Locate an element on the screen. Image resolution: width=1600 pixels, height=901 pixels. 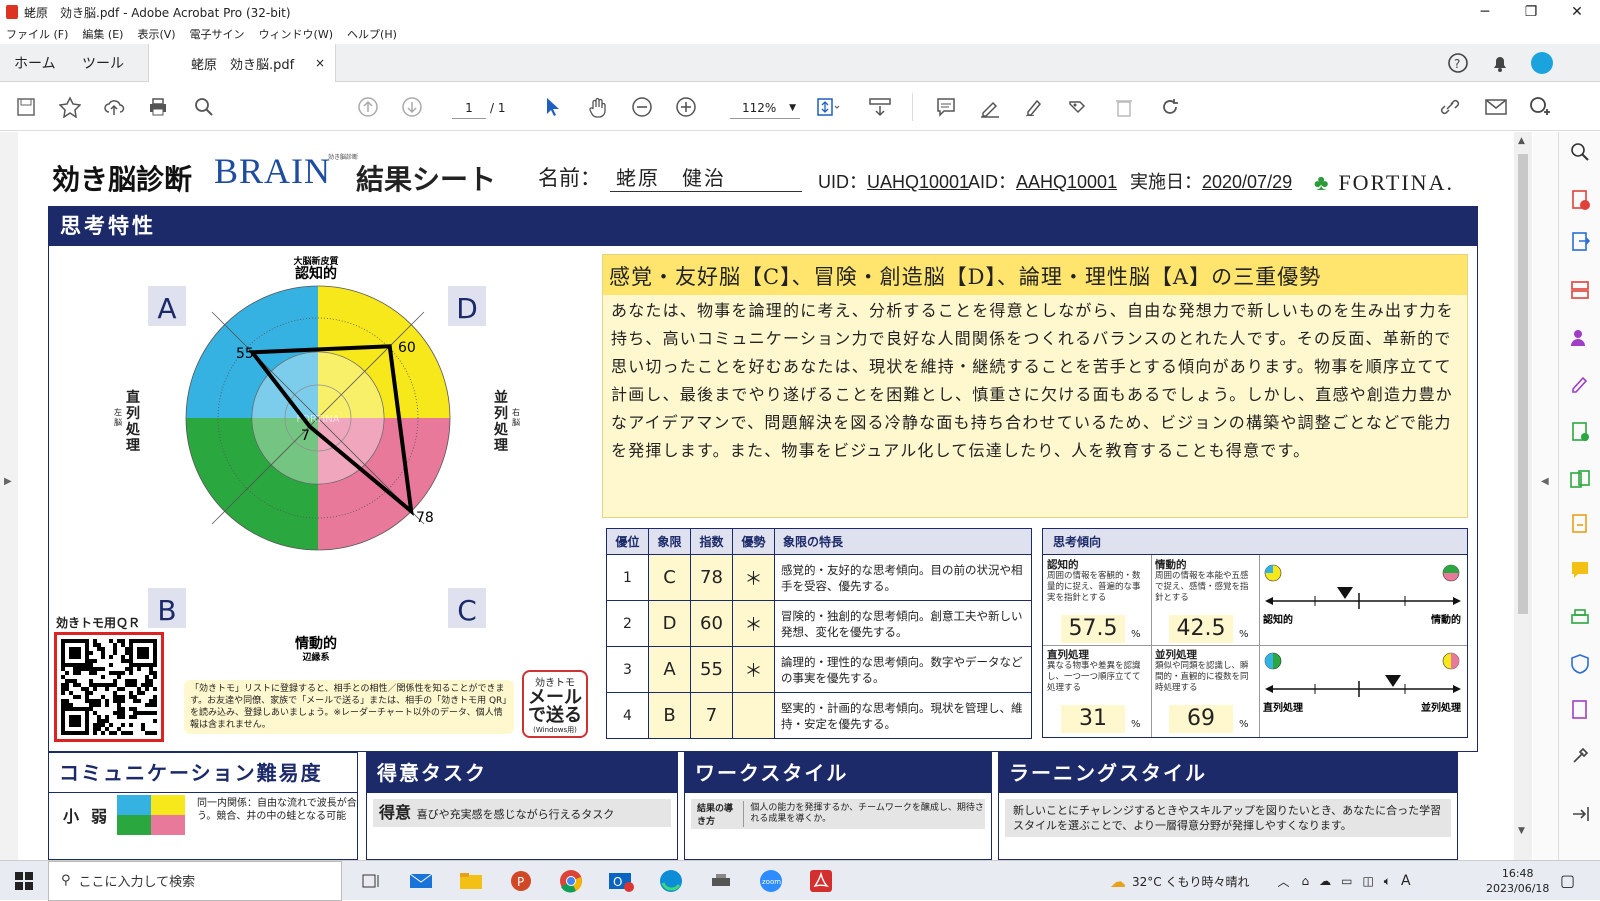
page-number-input: 1 is located at coordinates (469, 108).